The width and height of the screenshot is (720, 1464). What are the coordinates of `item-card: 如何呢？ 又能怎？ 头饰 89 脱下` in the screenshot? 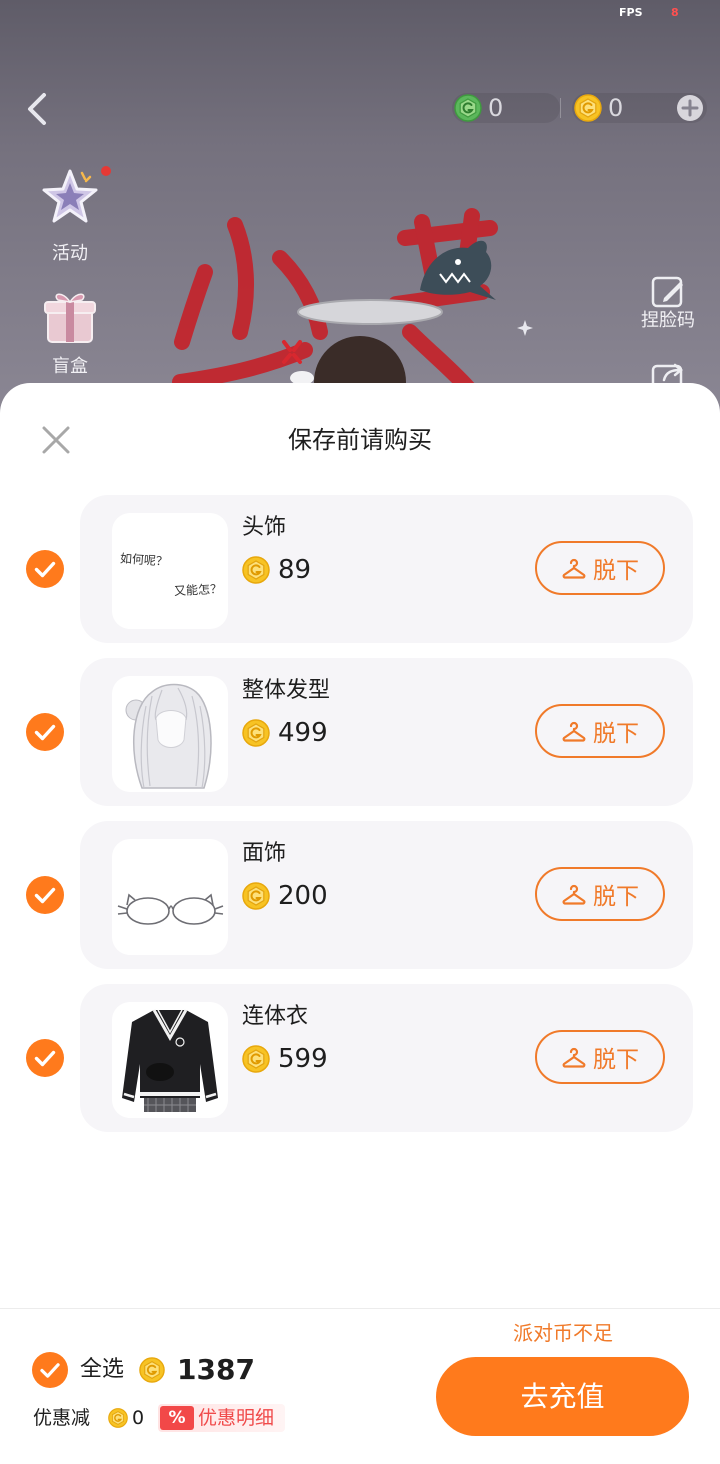 It's located at (386, 569).